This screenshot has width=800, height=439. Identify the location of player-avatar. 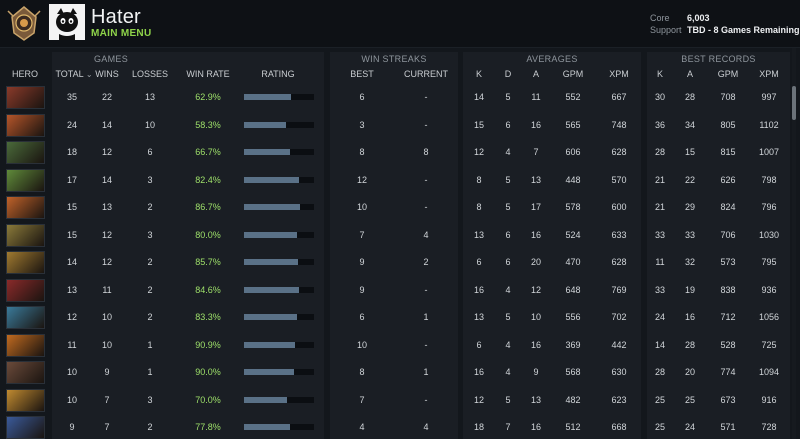
(67, 22).